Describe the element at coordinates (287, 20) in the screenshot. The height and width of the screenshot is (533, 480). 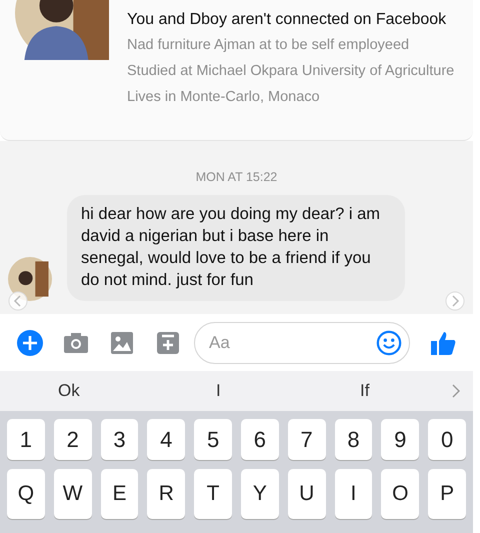
I see `connection-status: You and Dboy aren't connected on Facebook` at that location.